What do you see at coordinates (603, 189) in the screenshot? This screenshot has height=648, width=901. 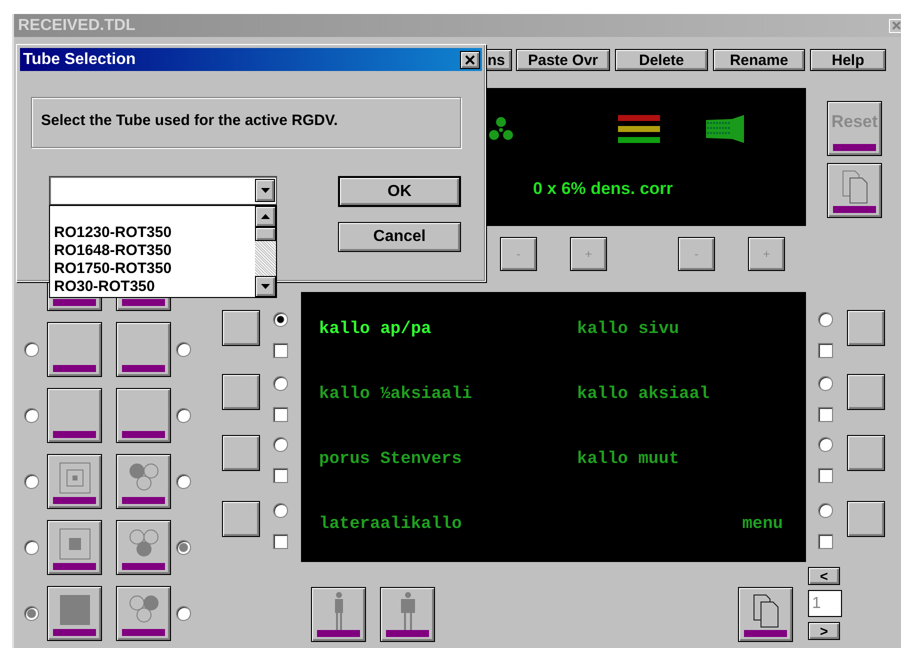 I see `density-reading: 0 x 6% dens. corr` at bounding box center [603, 189].